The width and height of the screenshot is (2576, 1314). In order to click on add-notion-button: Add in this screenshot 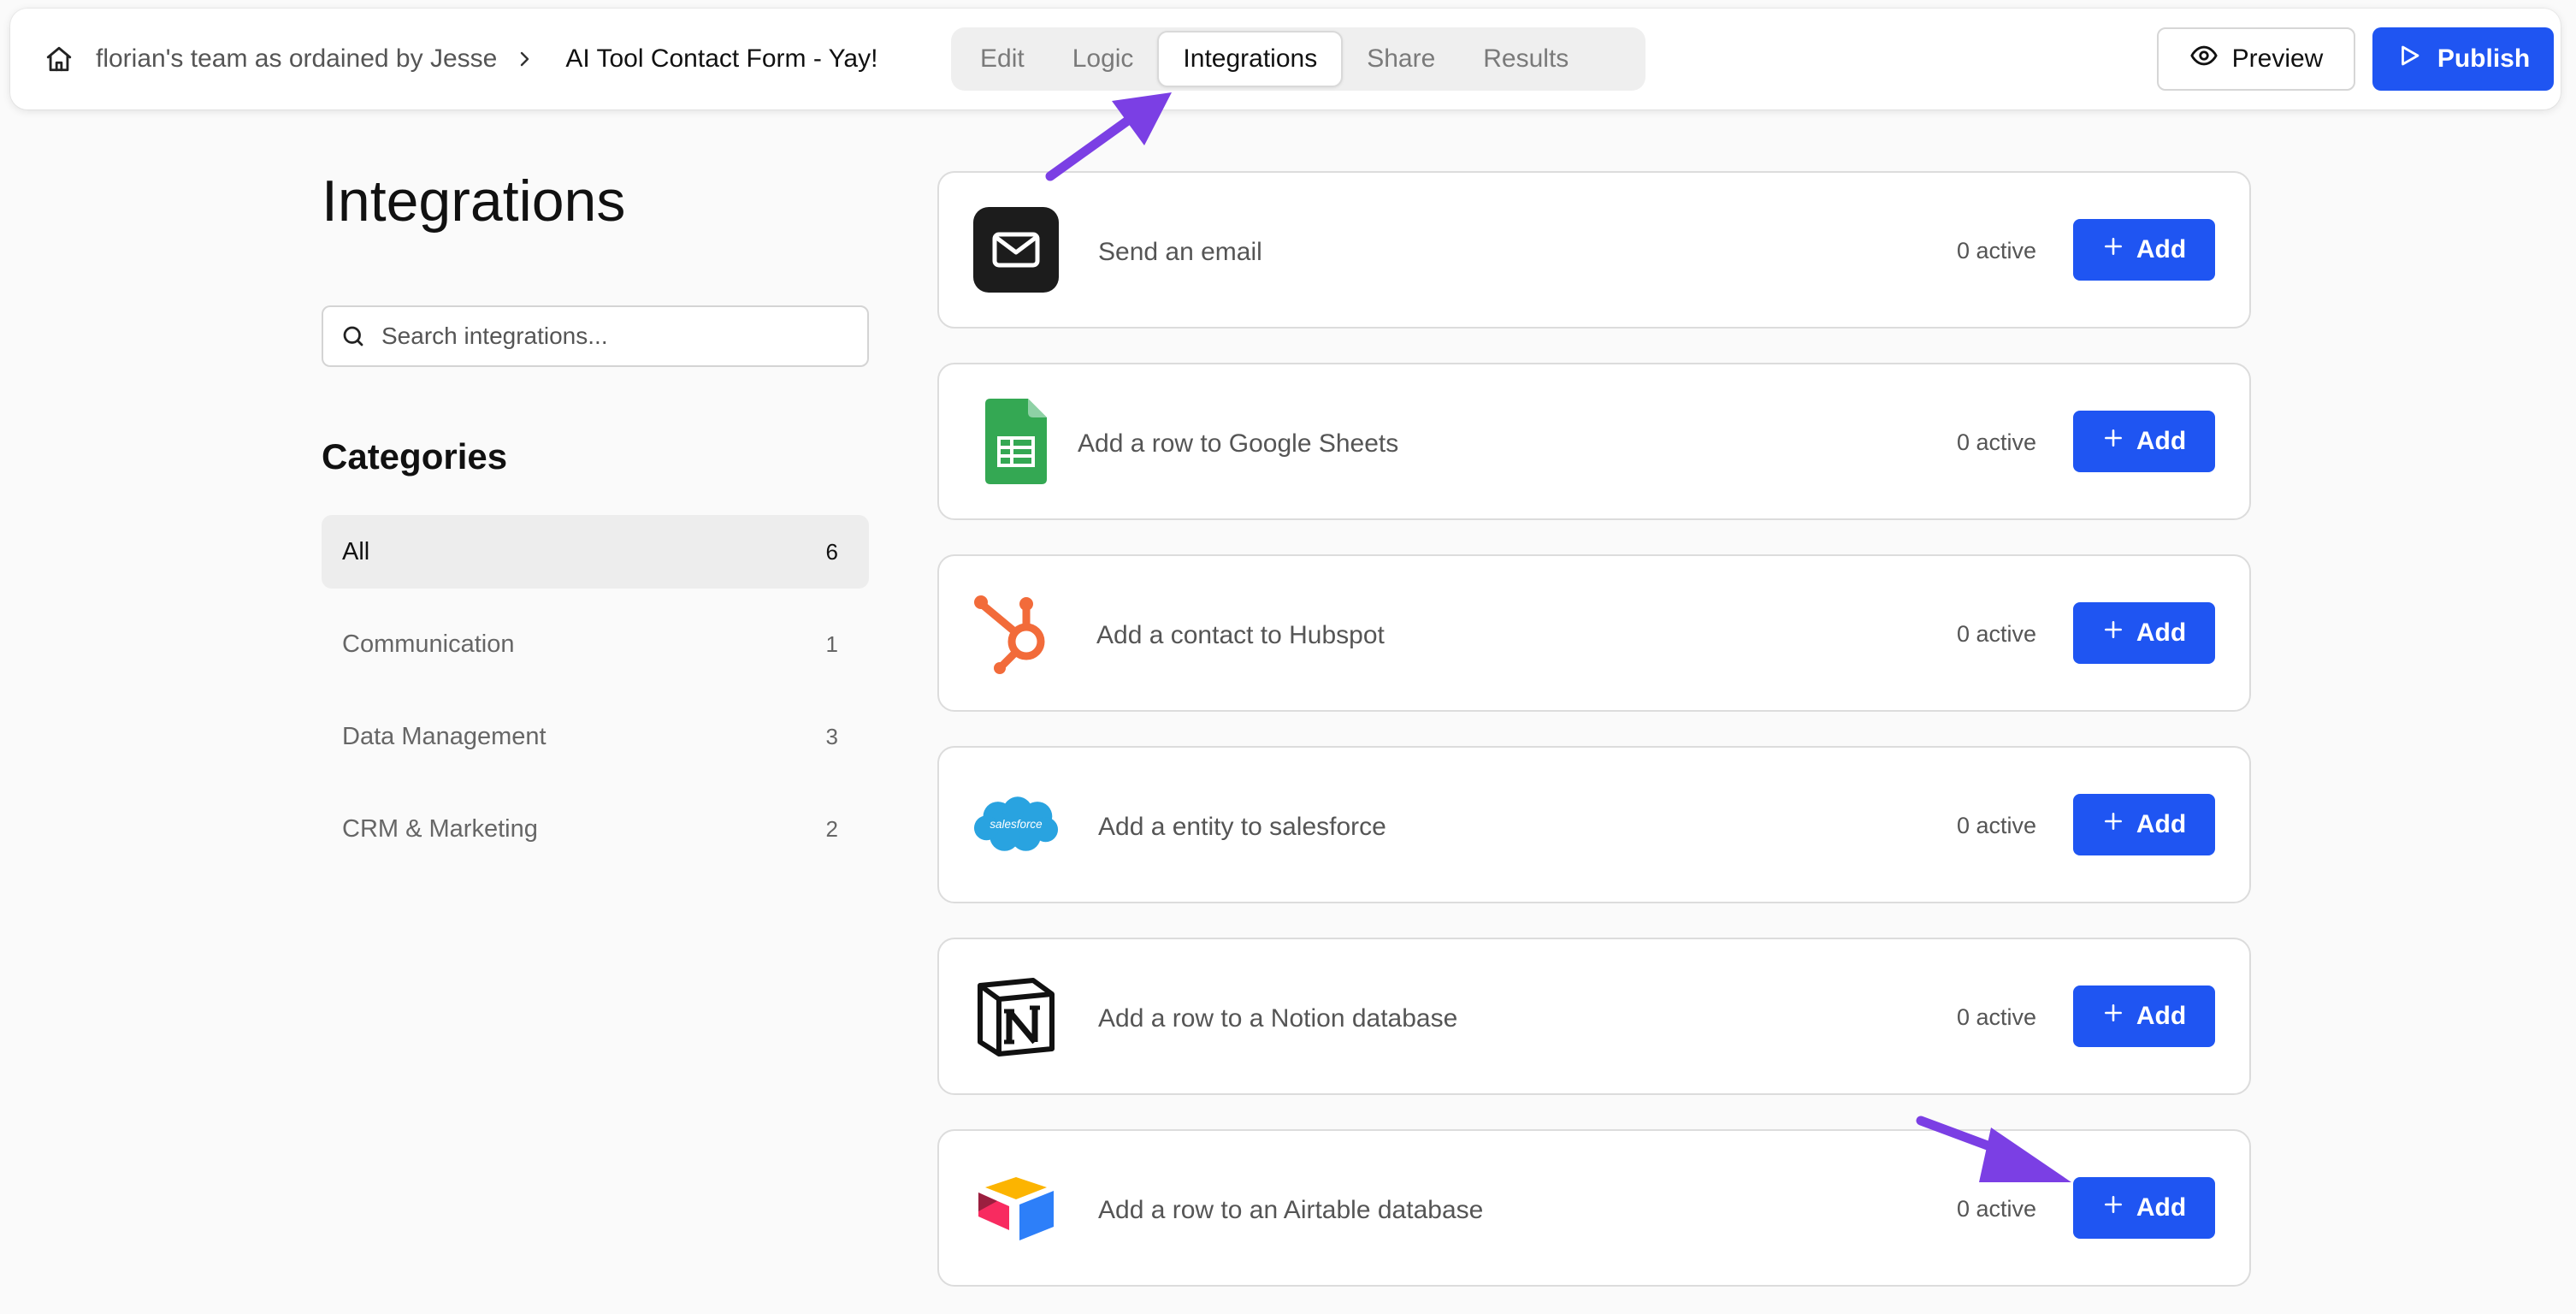, I will do `click(2144, 1016)`.